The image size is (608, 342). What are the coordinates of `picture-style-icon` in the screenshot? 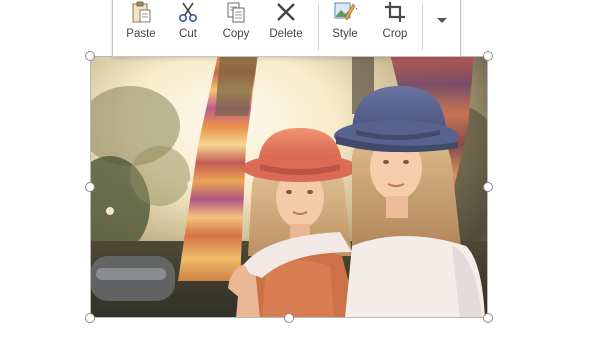 It's located at (345, 11).